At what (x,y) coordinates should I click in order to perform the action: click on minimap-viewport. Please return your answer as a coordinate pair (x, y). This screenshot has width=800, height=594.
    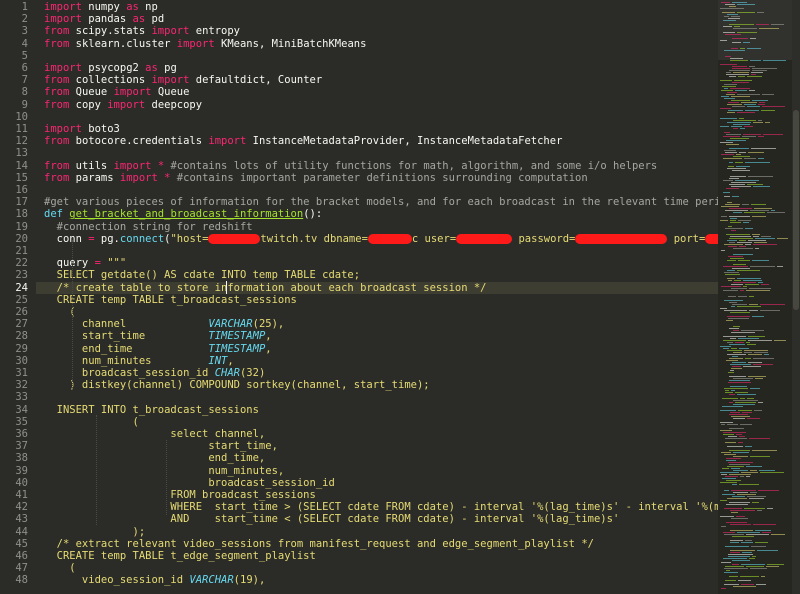
    Looking at the image, I should click on (759, 30).